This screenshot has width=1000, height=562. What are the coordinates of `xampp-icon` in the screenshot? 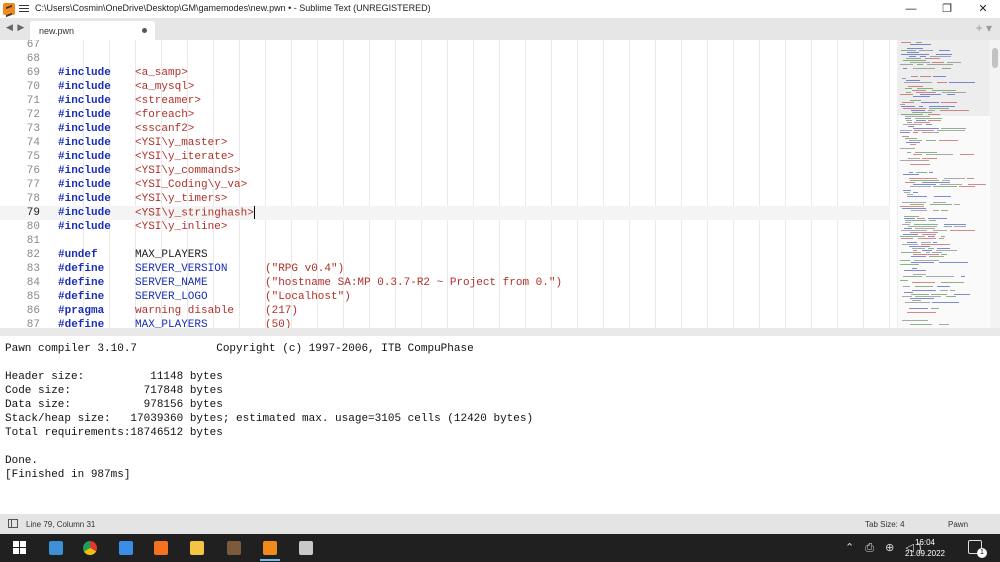 It's located at (161, 548).